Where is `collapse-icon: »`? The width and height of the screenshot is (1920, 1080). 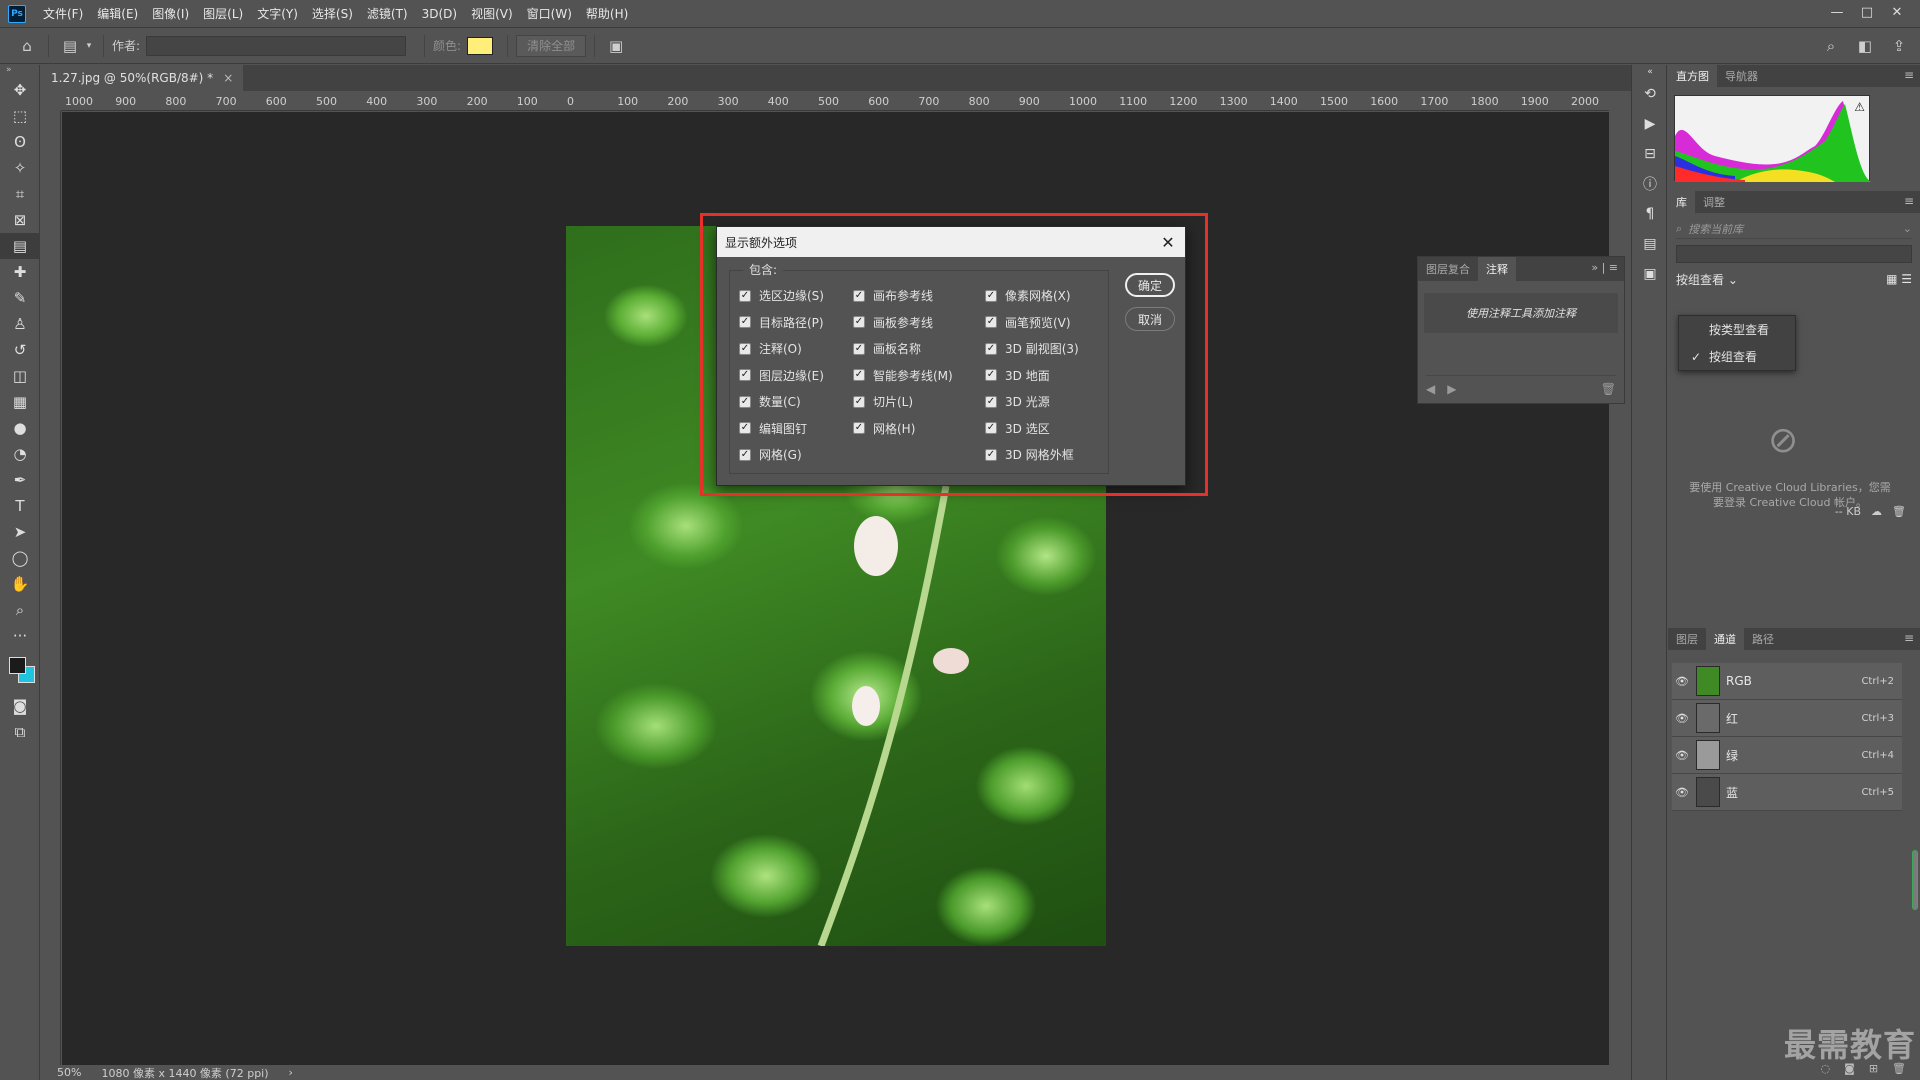
collapse-icon: » is located at coordinates (19, 71).